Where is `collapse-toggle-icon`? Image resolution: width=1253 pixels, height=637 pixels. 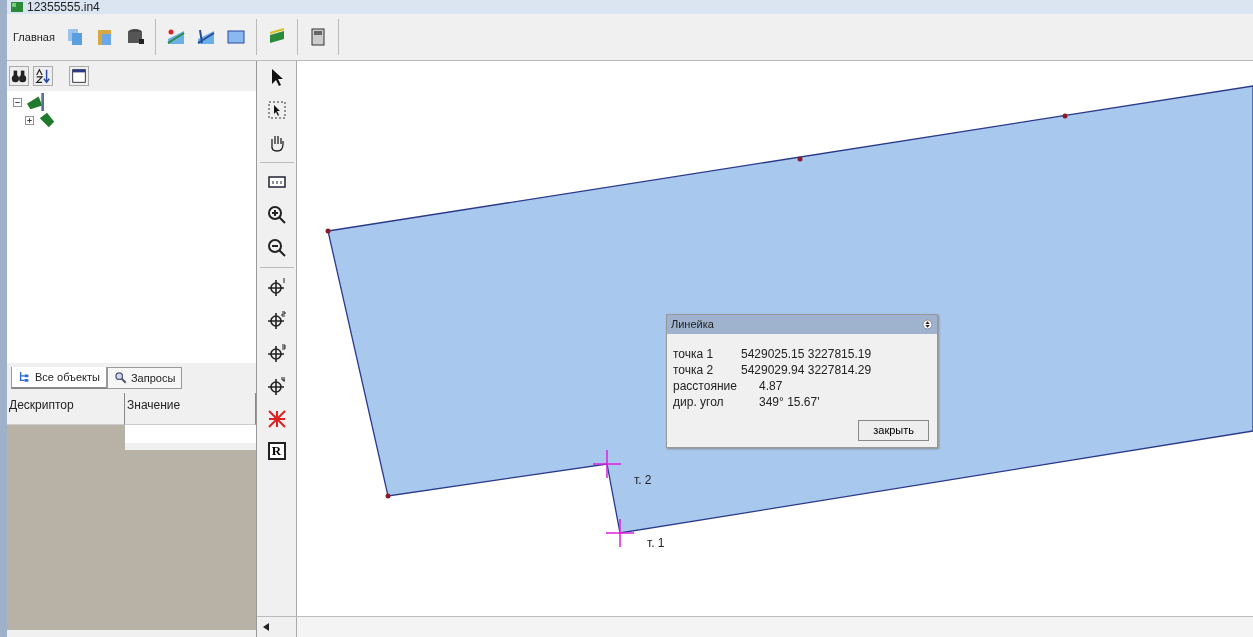
collapse-toggle-icon is located at coordinates (927, 324).